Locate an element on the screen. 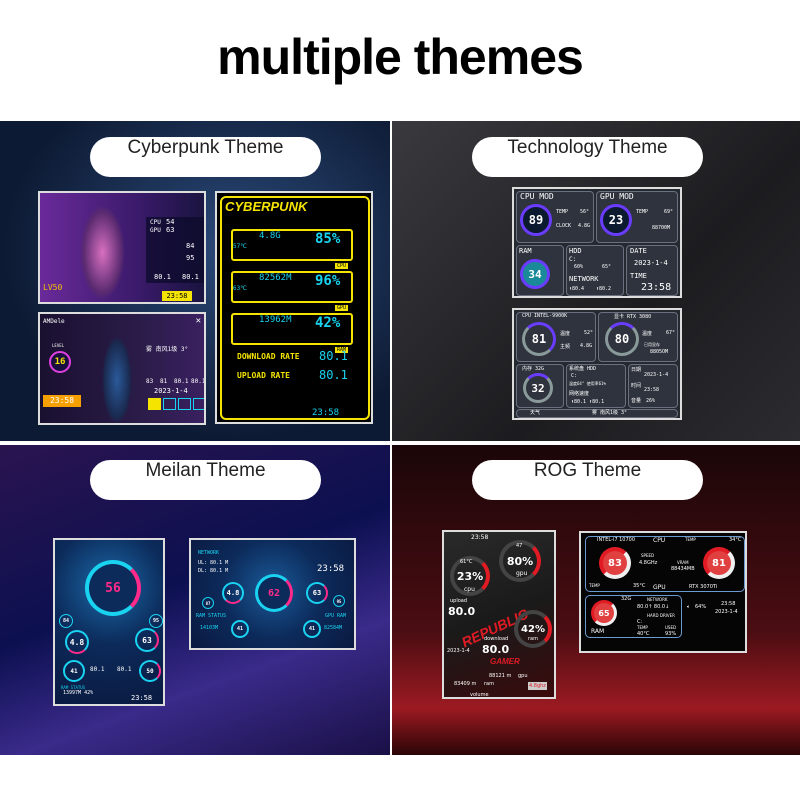 The image size is (800, 800). gpu-temp: 34°C is located at coordinates (735, 540).